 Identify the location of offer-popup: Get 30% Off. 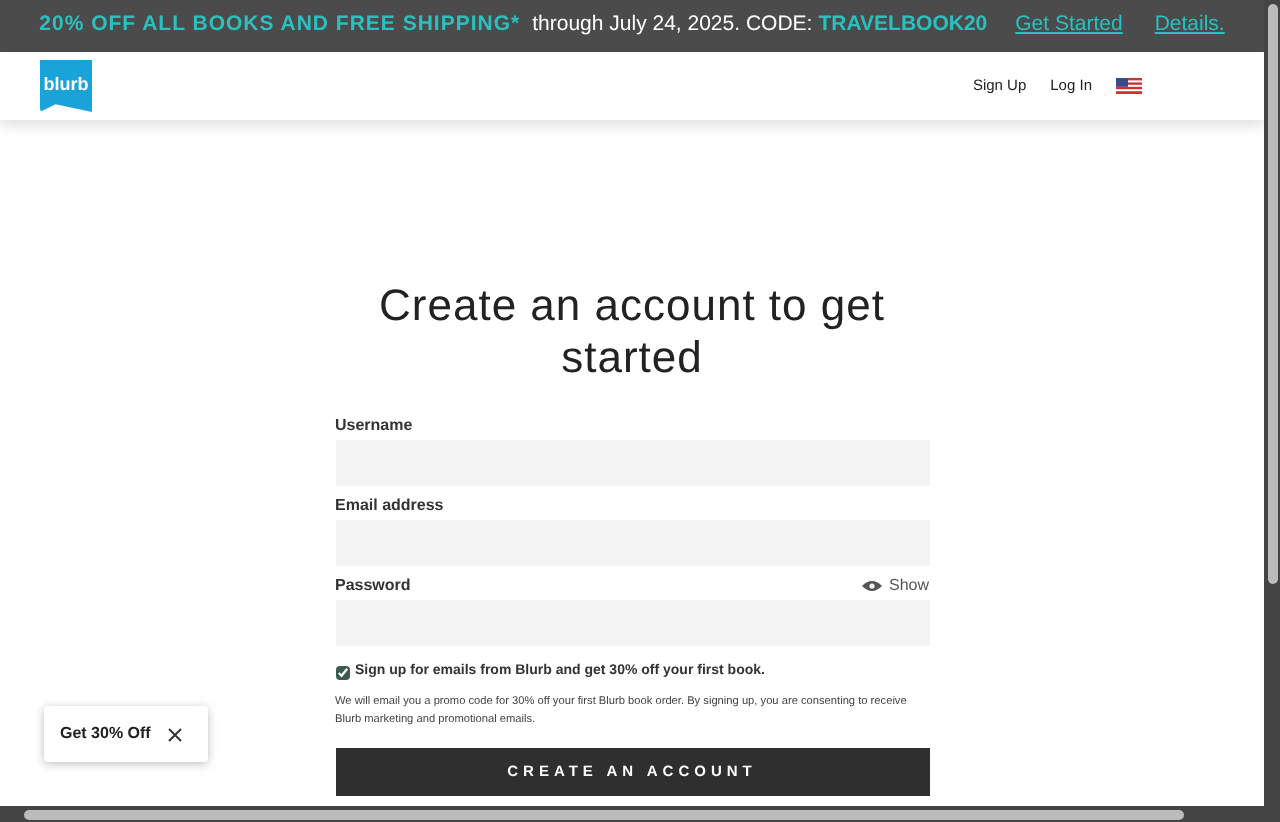
(126, 734).